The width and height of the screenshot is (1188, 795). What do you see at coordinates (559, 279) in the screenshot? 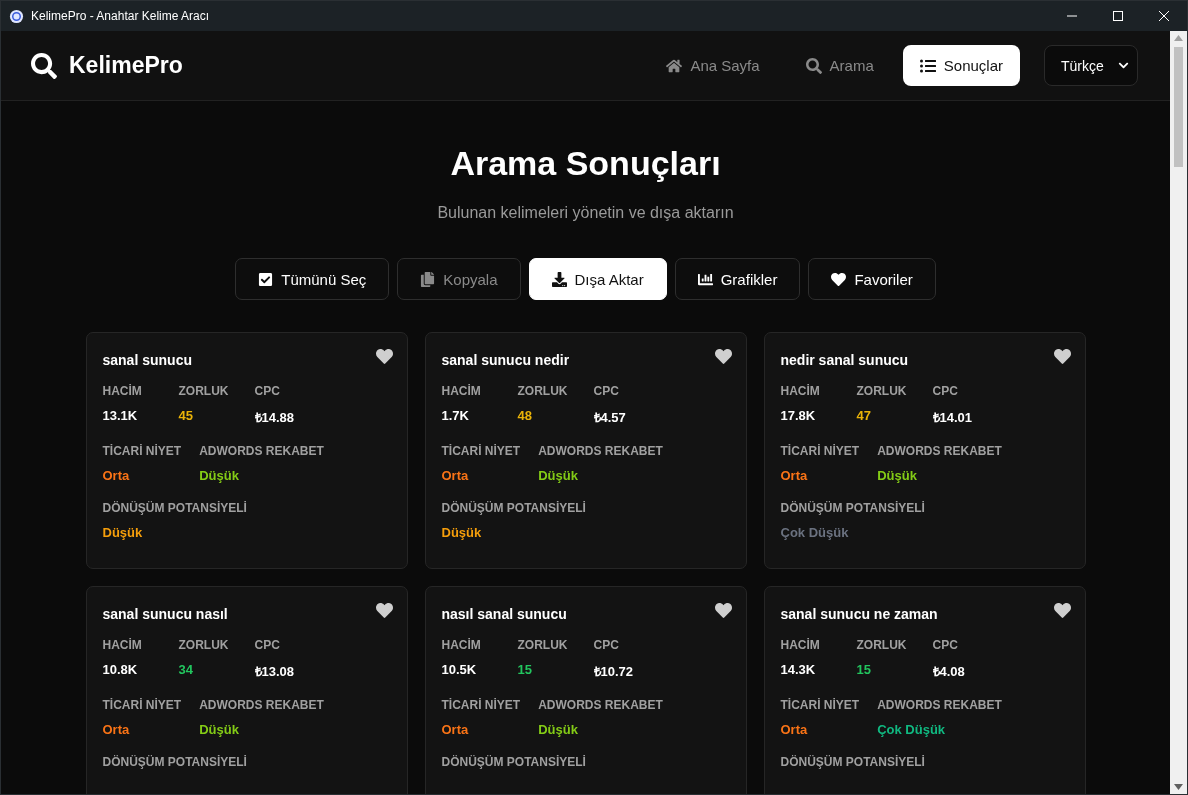
I see `download-icon` at bounding box center [559, 279].